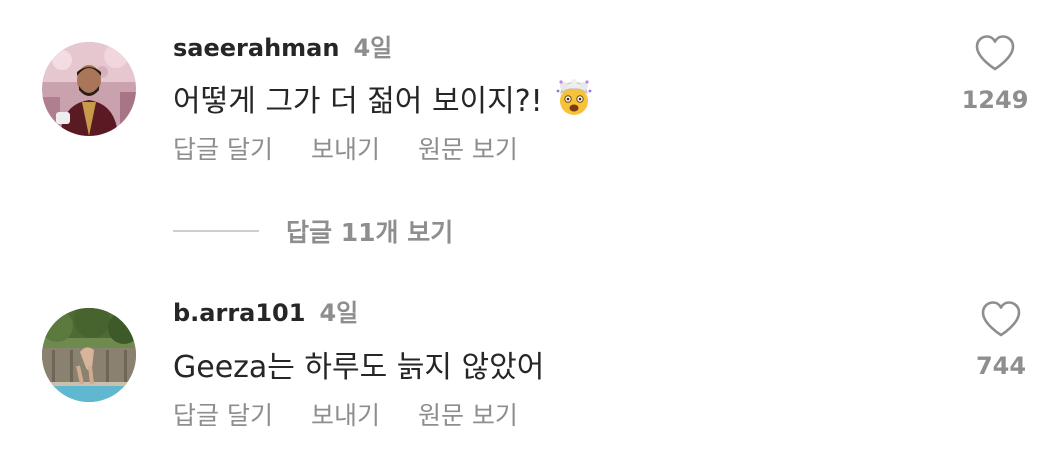 This screenshot has width=1053, height=459. I want to click on like-count: 1249, so click(995, 100).